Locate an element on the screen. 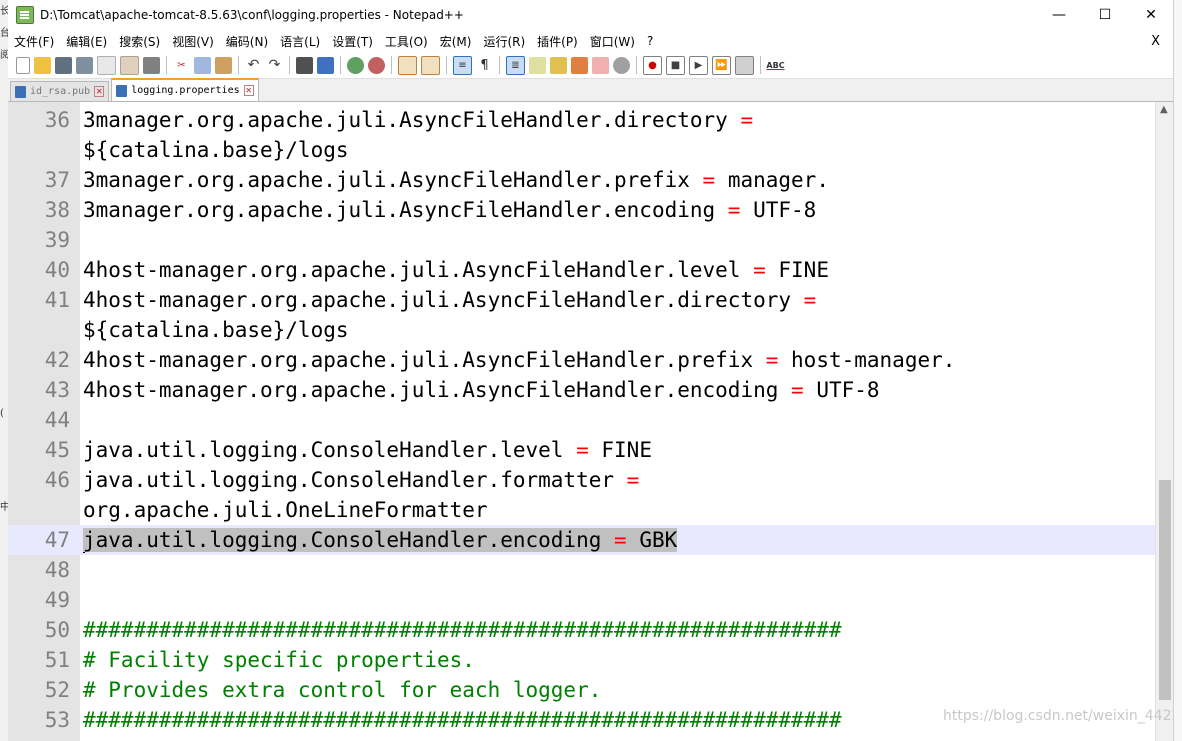  editor-line: 48 is located at coordinates (582, 570).